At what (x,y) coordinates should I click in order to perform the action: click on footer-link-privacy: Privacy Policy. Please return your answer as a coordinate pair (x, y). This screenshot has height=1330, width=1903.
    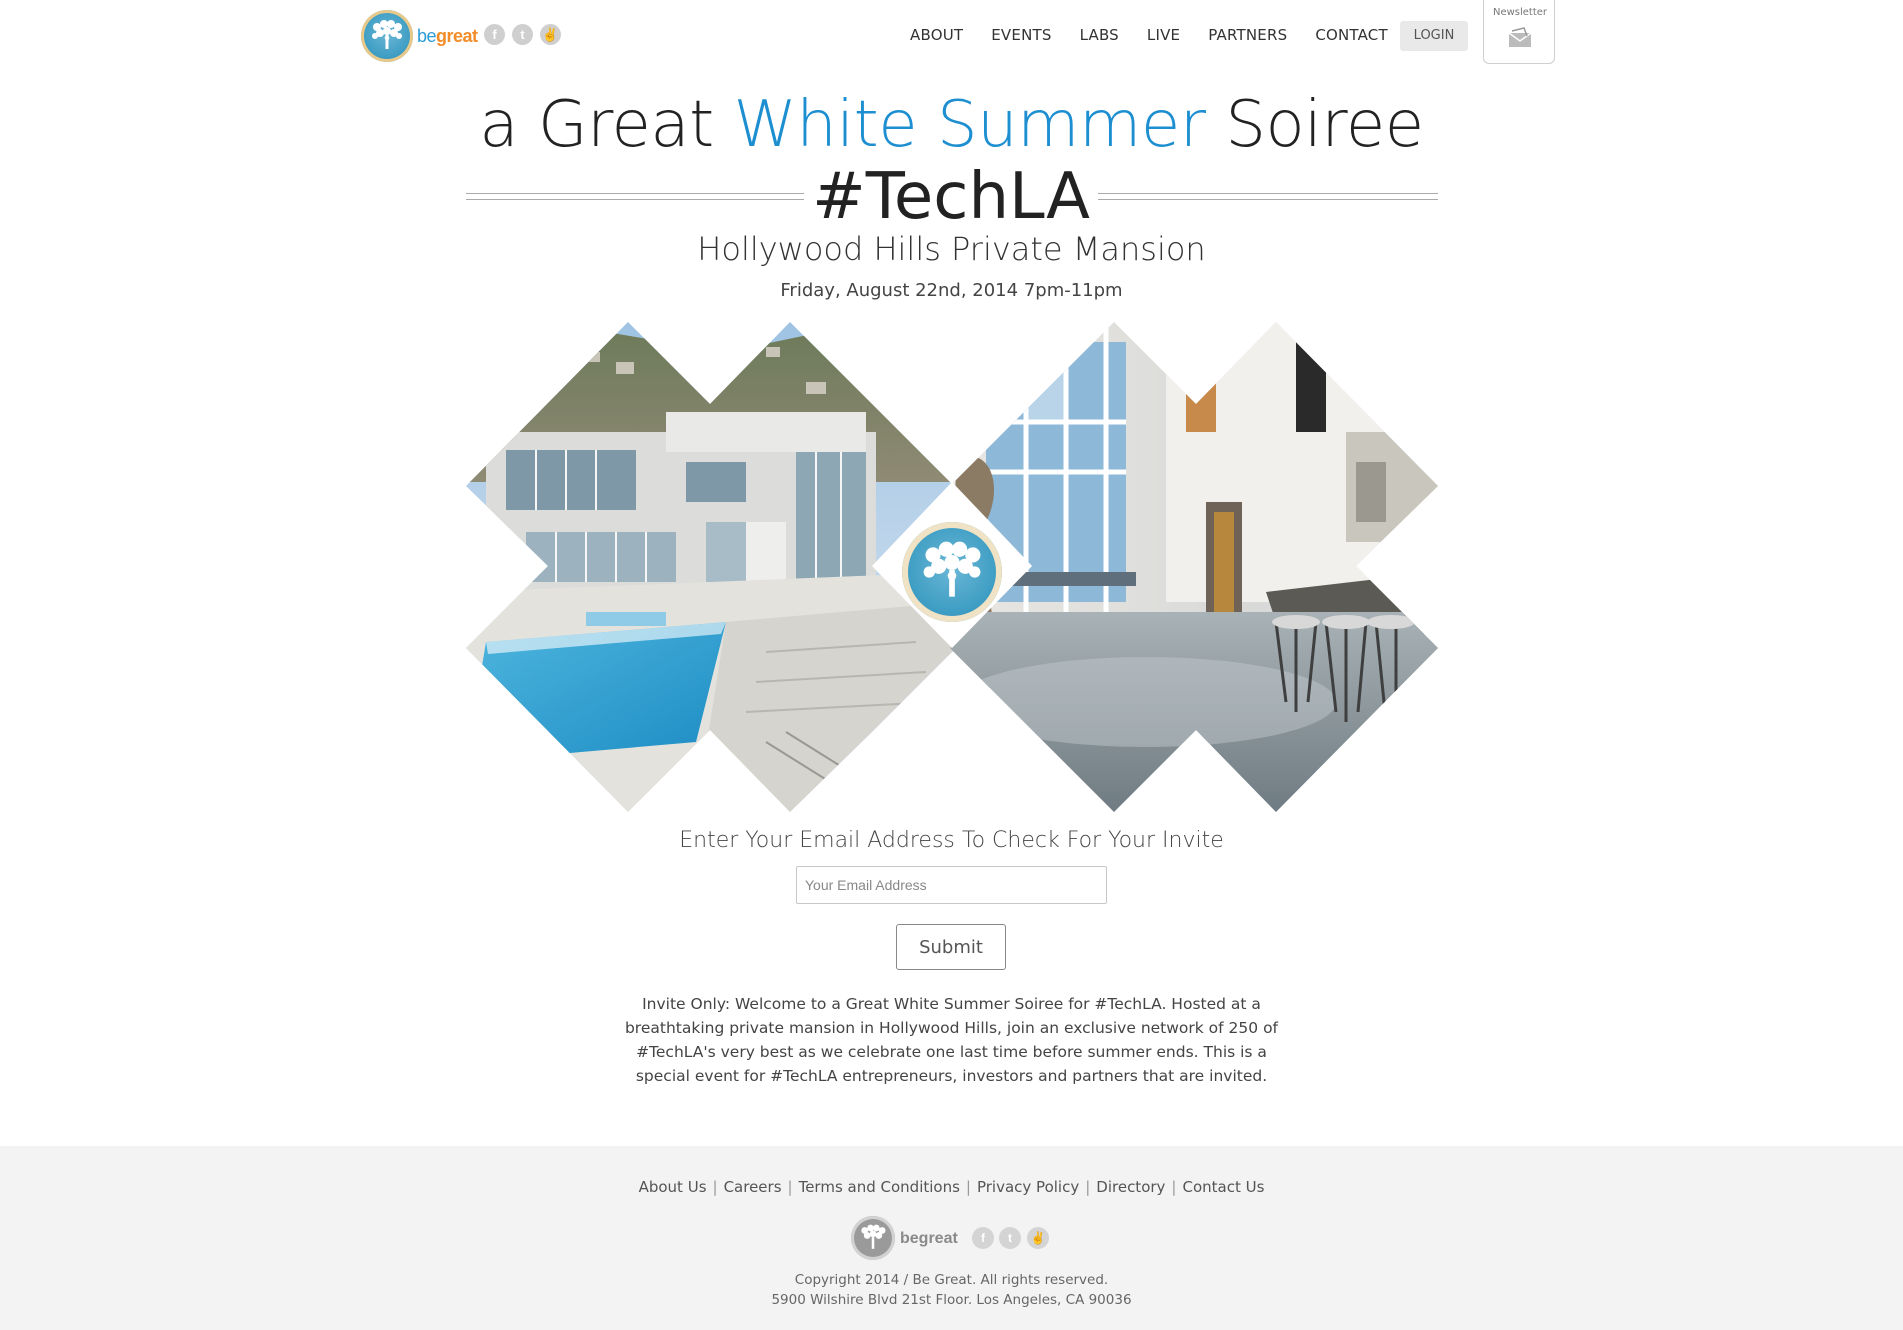
    Looking at the image, I should click on (1028, 1187).